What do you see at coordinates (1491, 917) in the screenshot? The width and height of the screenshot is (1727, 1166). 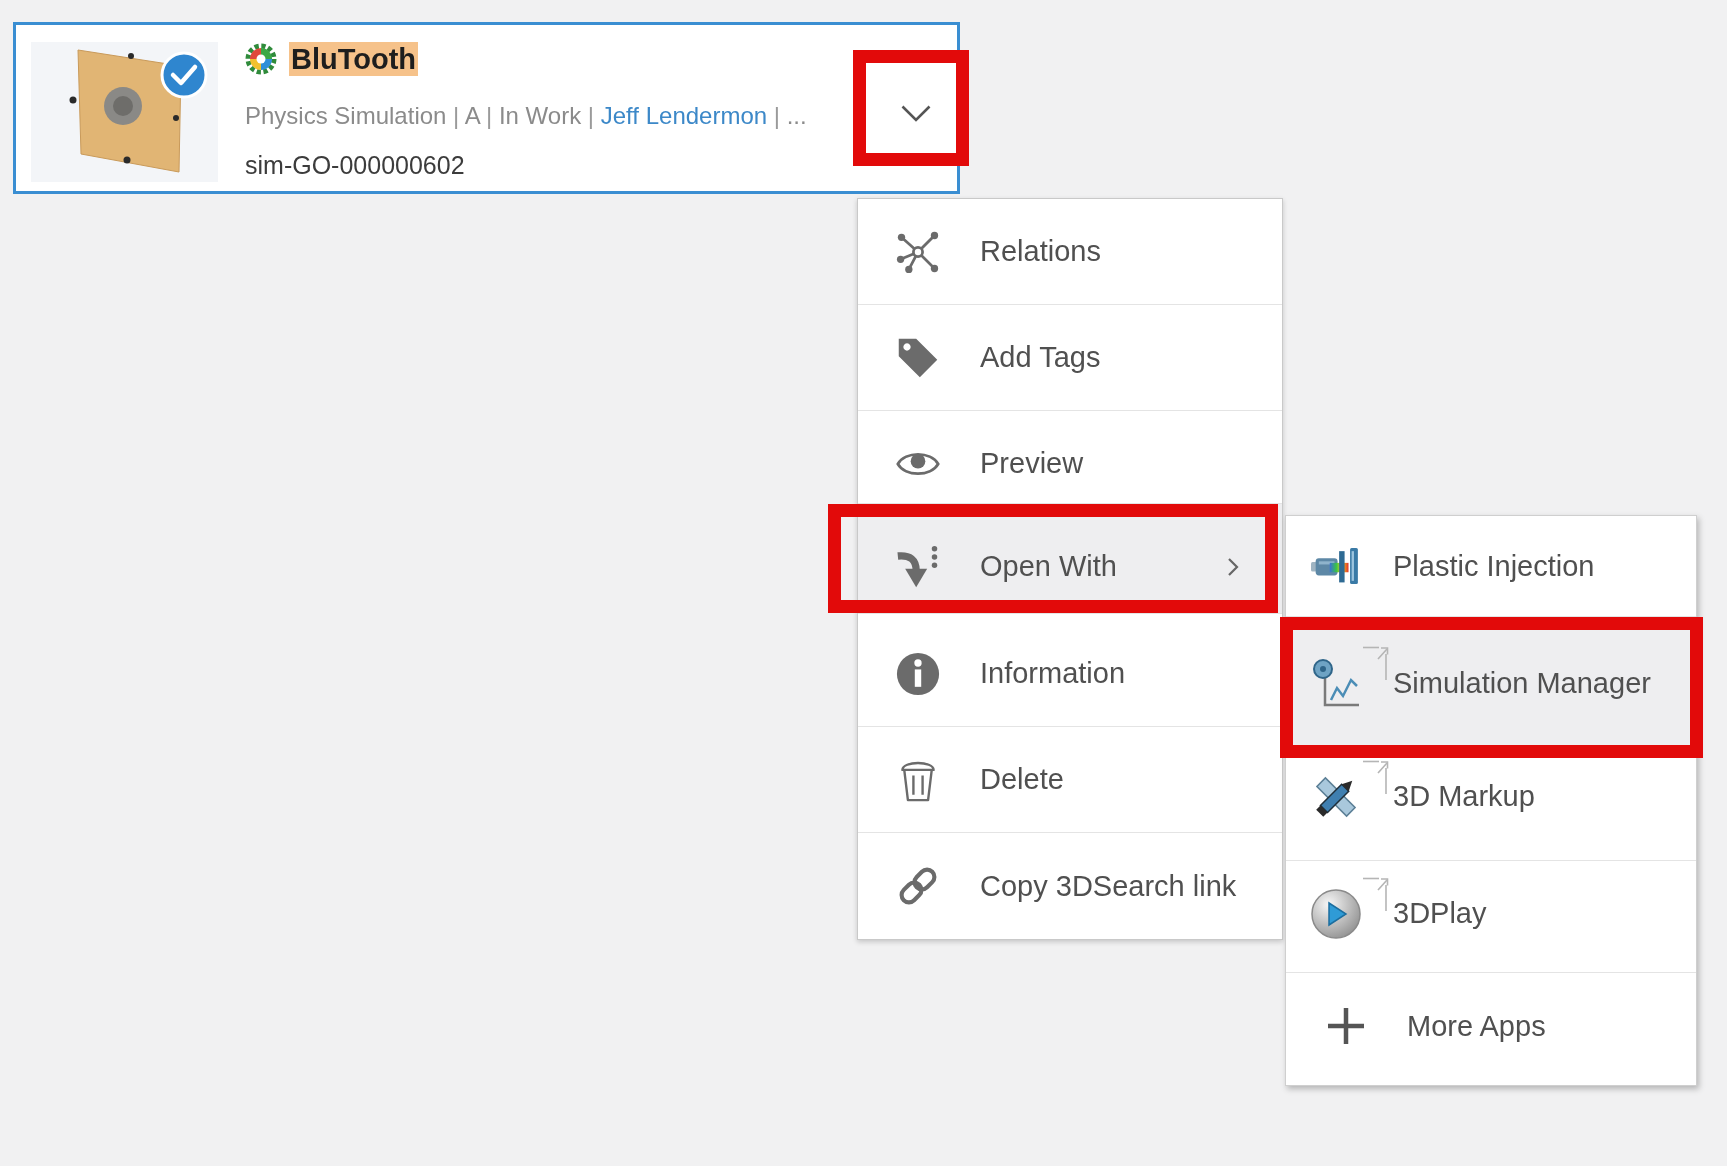 I see `submenu-item: 3DPlay` at bounding box center [1491, 917].